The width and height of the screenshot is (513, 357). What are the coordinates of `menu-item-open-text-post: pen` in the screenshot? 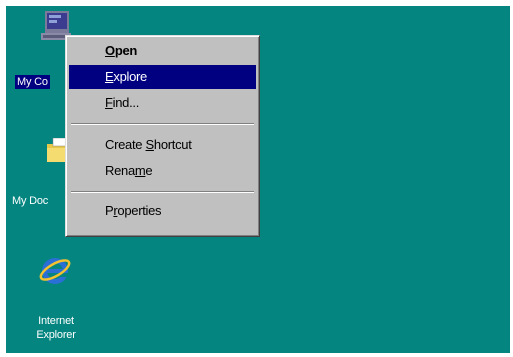 It's located at (126, 50).